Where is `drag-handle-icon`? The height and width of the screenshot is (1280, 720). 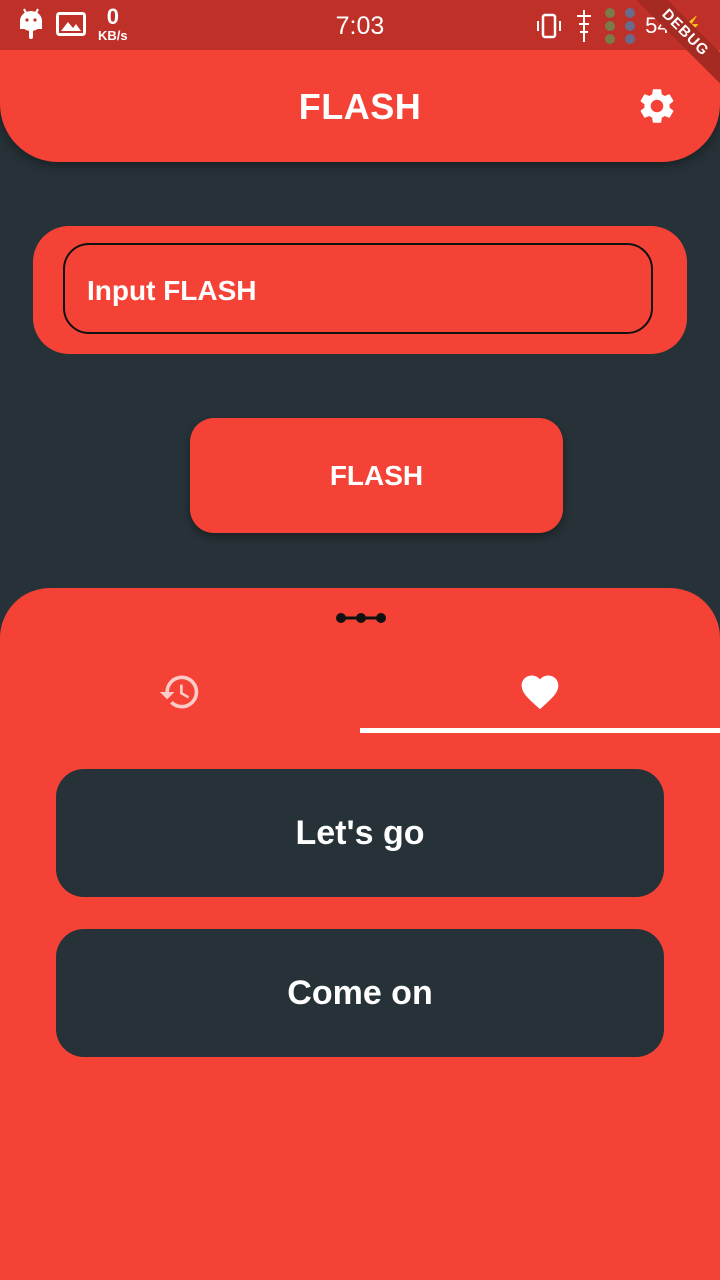
drag-handle-icon is located at coordinates (361, 618).